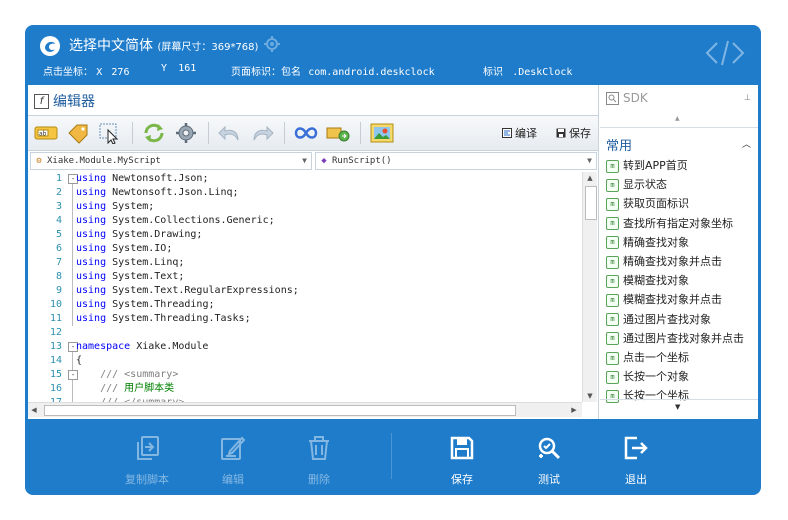  I want to click on sdk-item-label: 点击一个坐标, so click(656, 357).